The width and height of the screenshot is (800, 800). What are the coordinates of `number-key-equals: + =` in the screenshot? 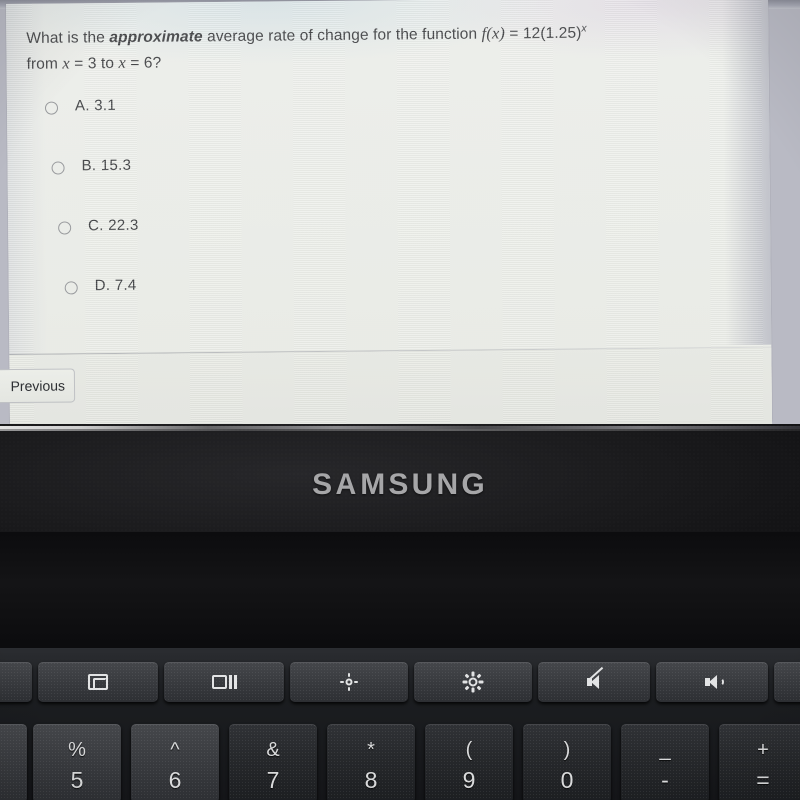 It's located at (759, 762).